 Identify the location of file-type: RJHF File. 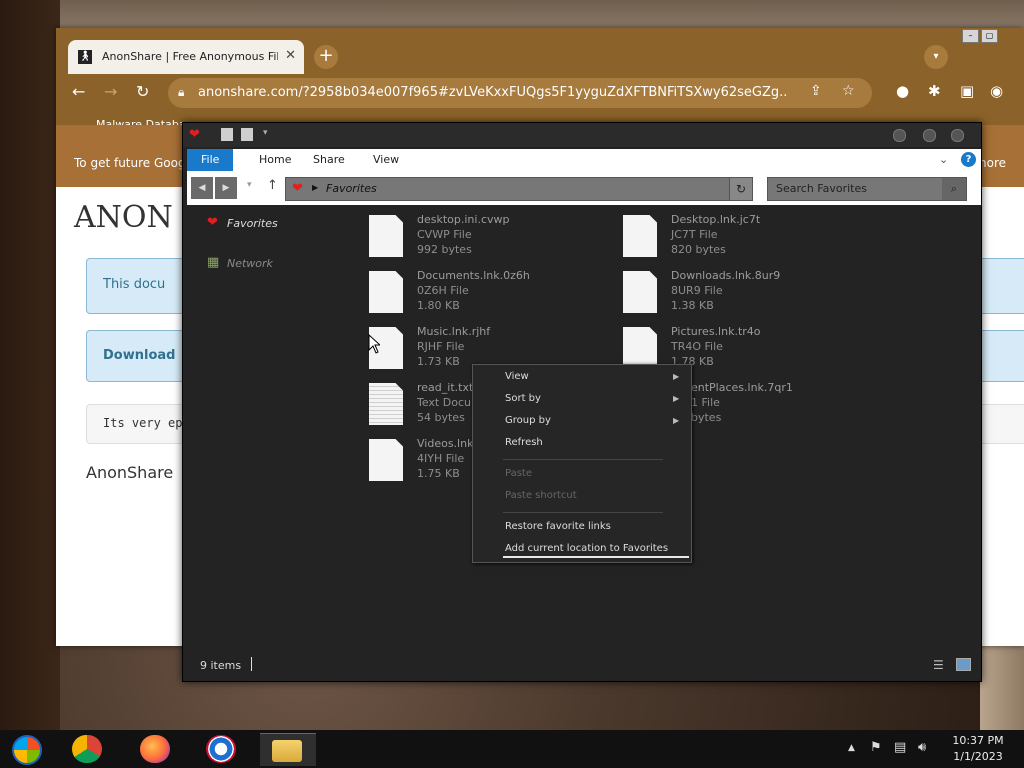
(441, 346).